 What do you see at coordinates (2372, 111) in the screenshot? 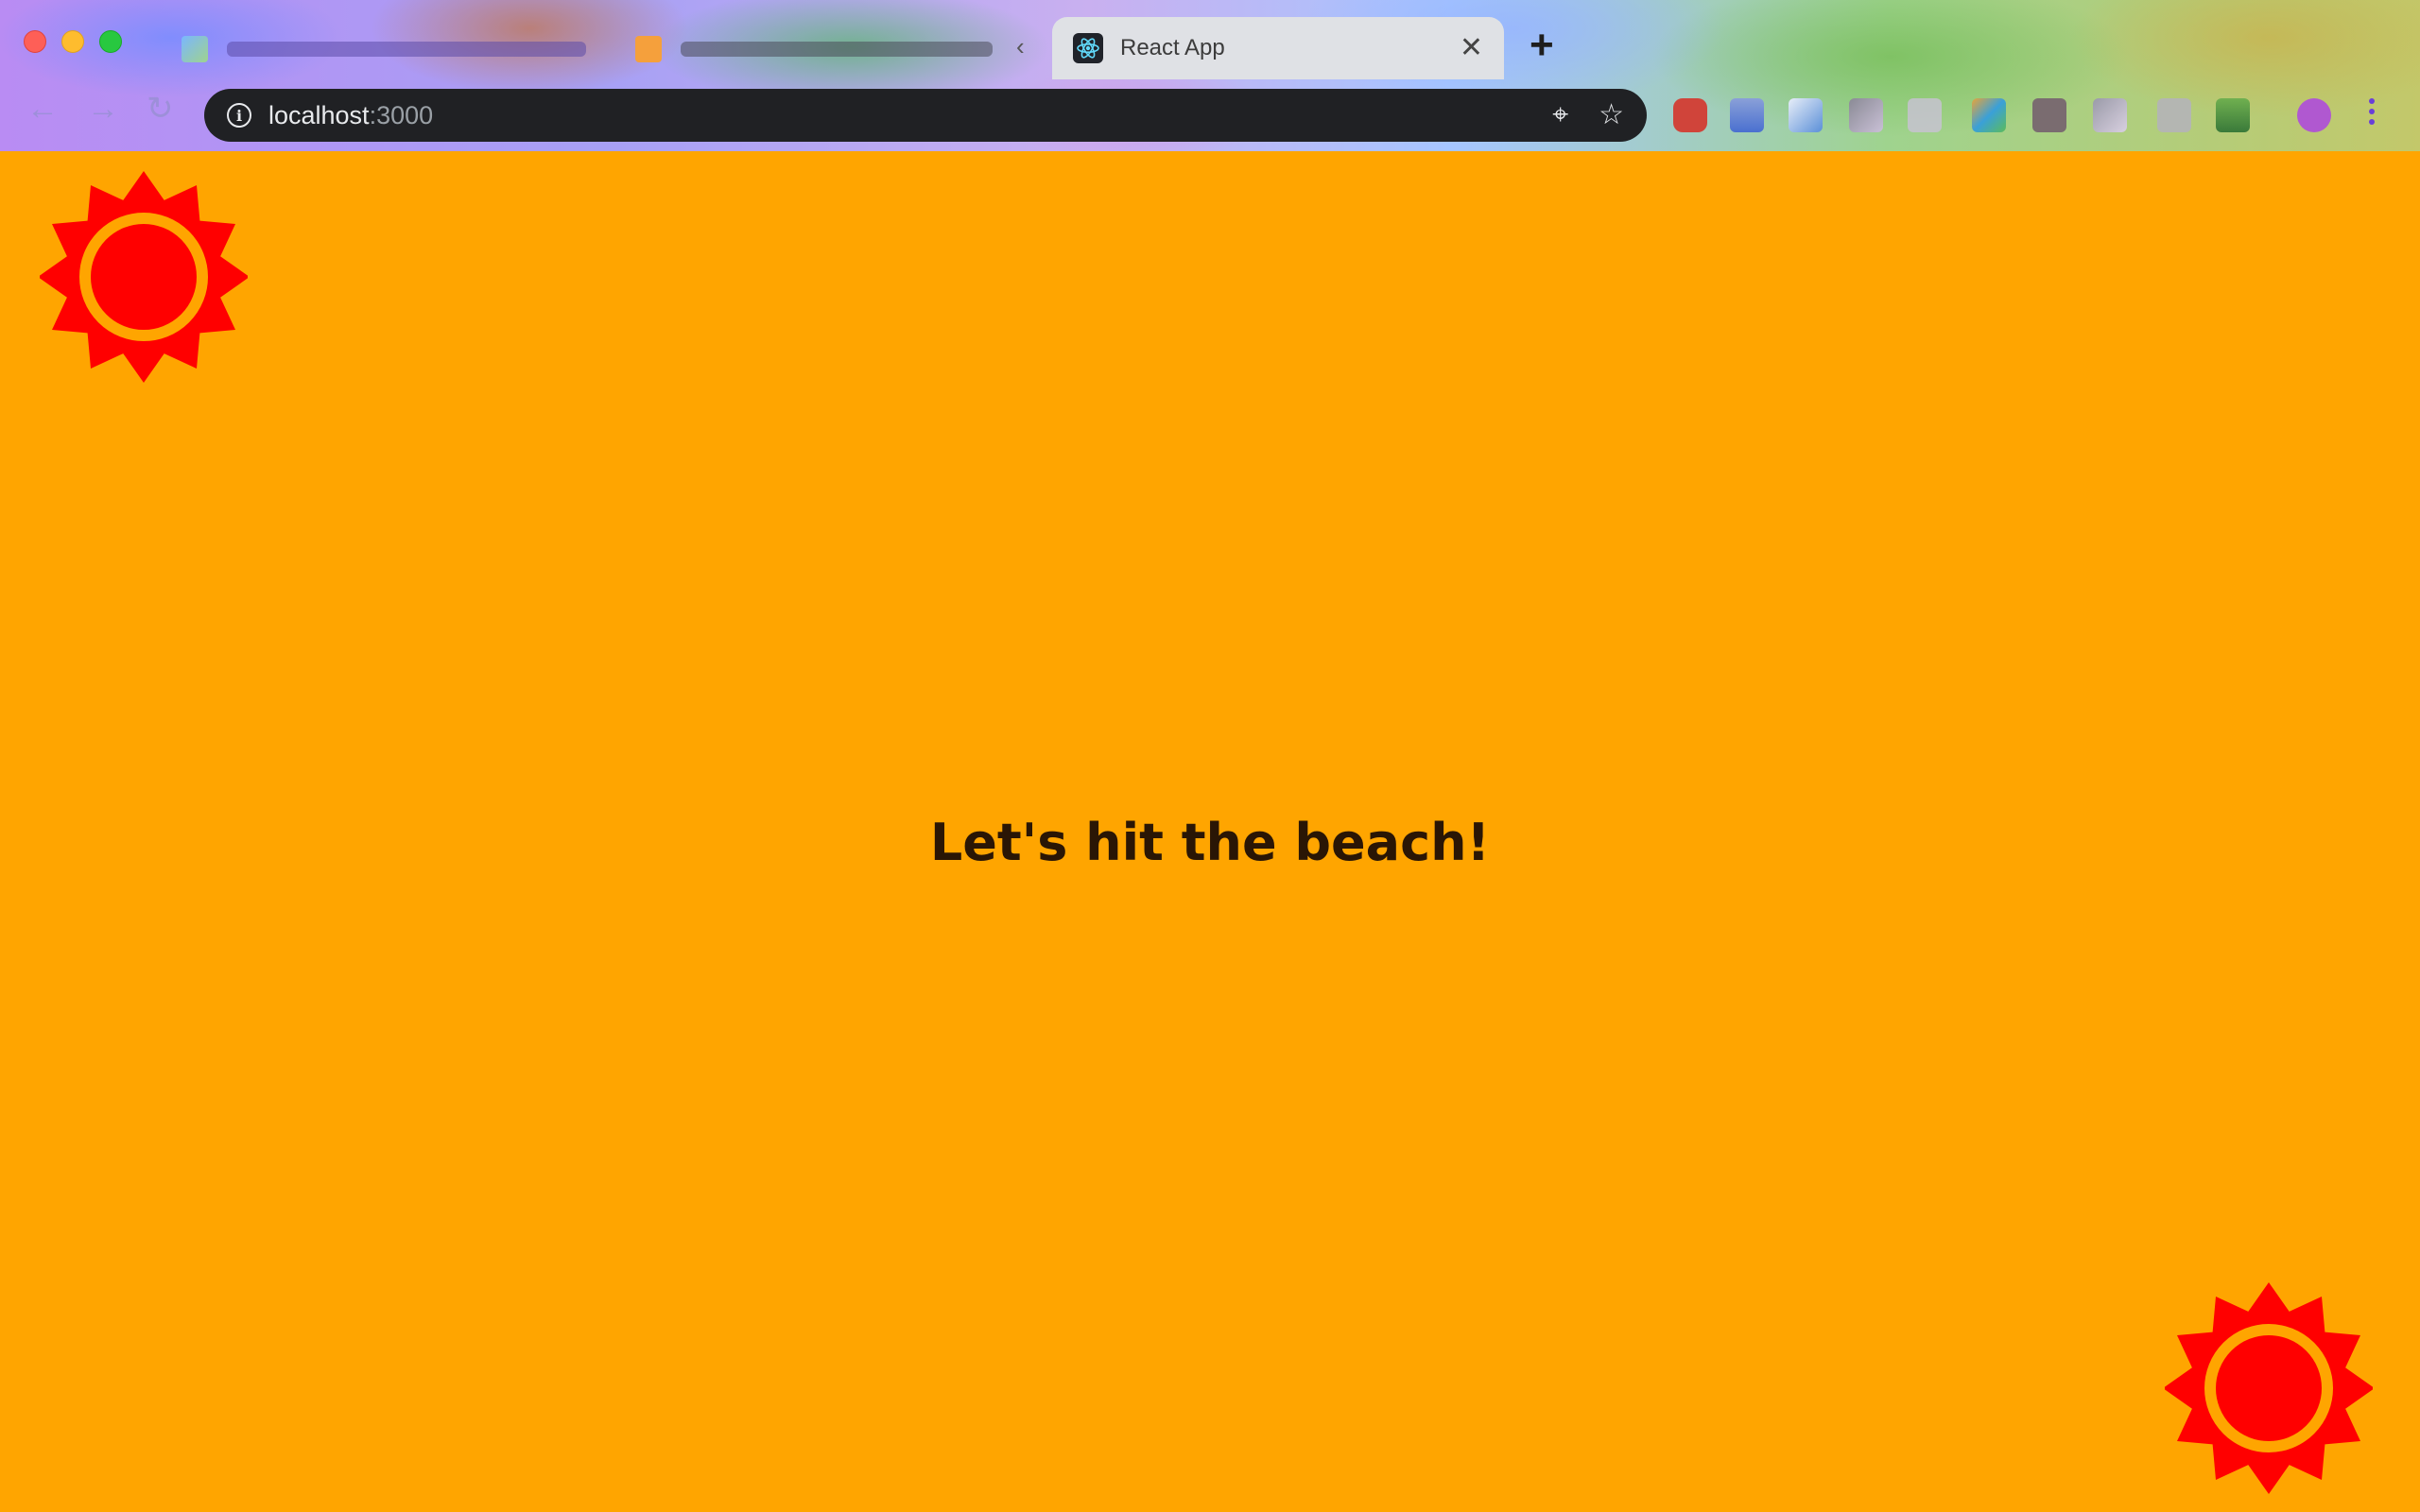
I see `browser-menu-icon` at bounding box center [2372, 111].